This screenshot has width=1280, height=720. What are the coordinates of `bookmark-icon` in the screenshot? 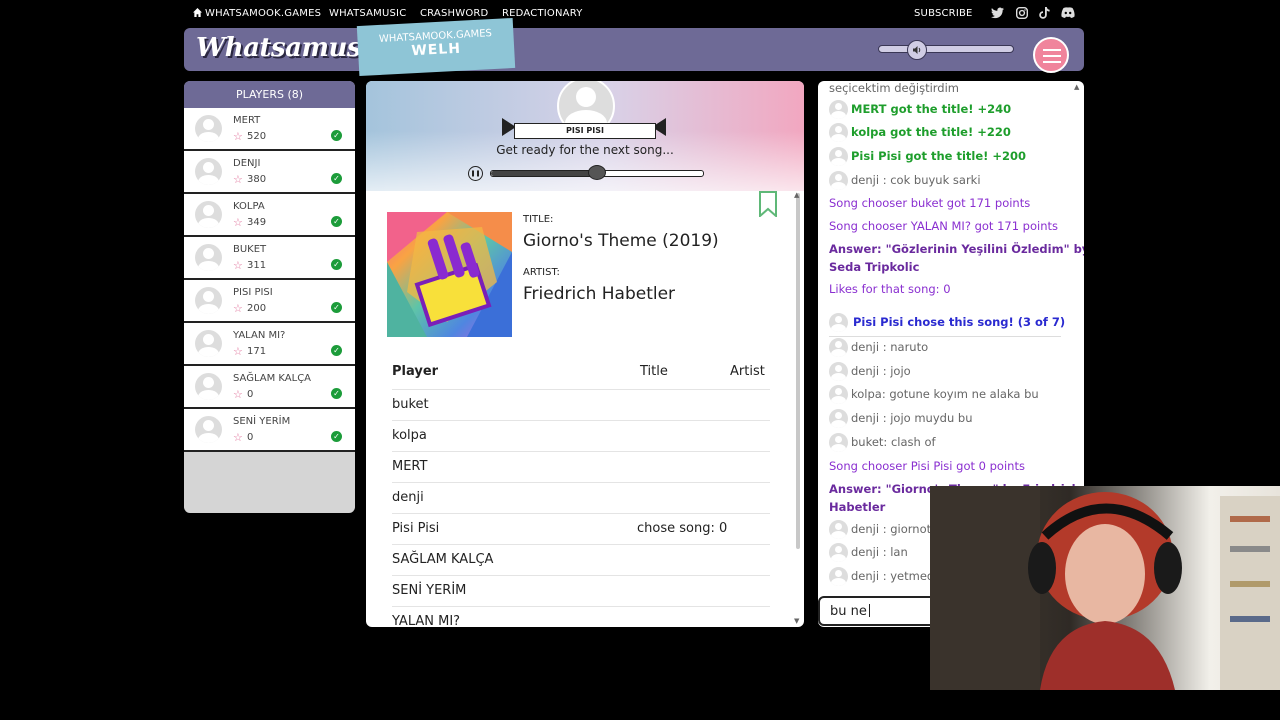 It's located at (767, 205).